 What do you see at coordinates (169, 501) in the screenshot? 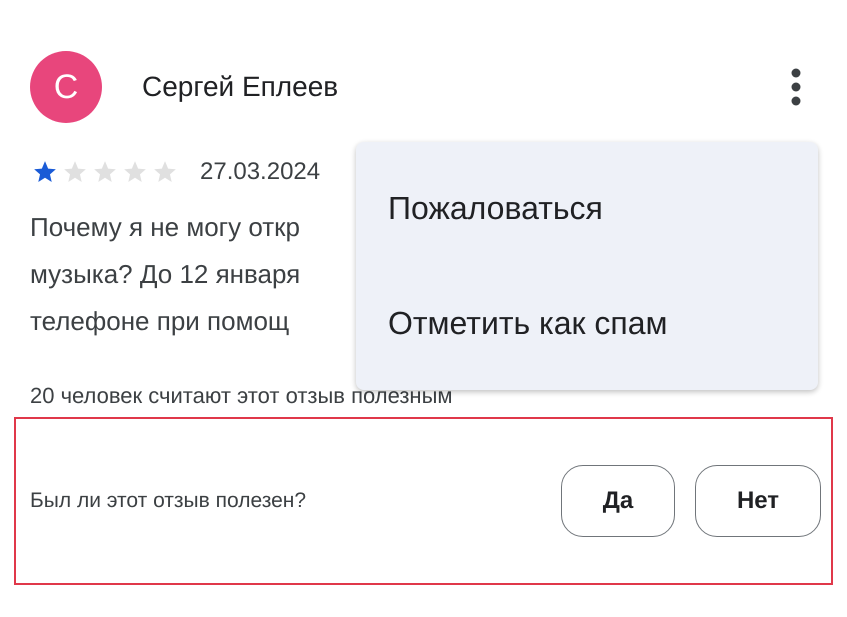
I see `feedback-question: Был ли этот отзыв полезен?` at bounding box center [169, 501].